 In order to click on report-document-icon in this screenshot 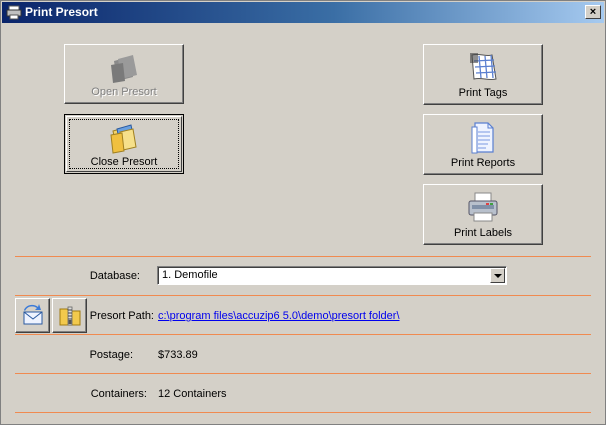, I will do `click(482, 138)`.